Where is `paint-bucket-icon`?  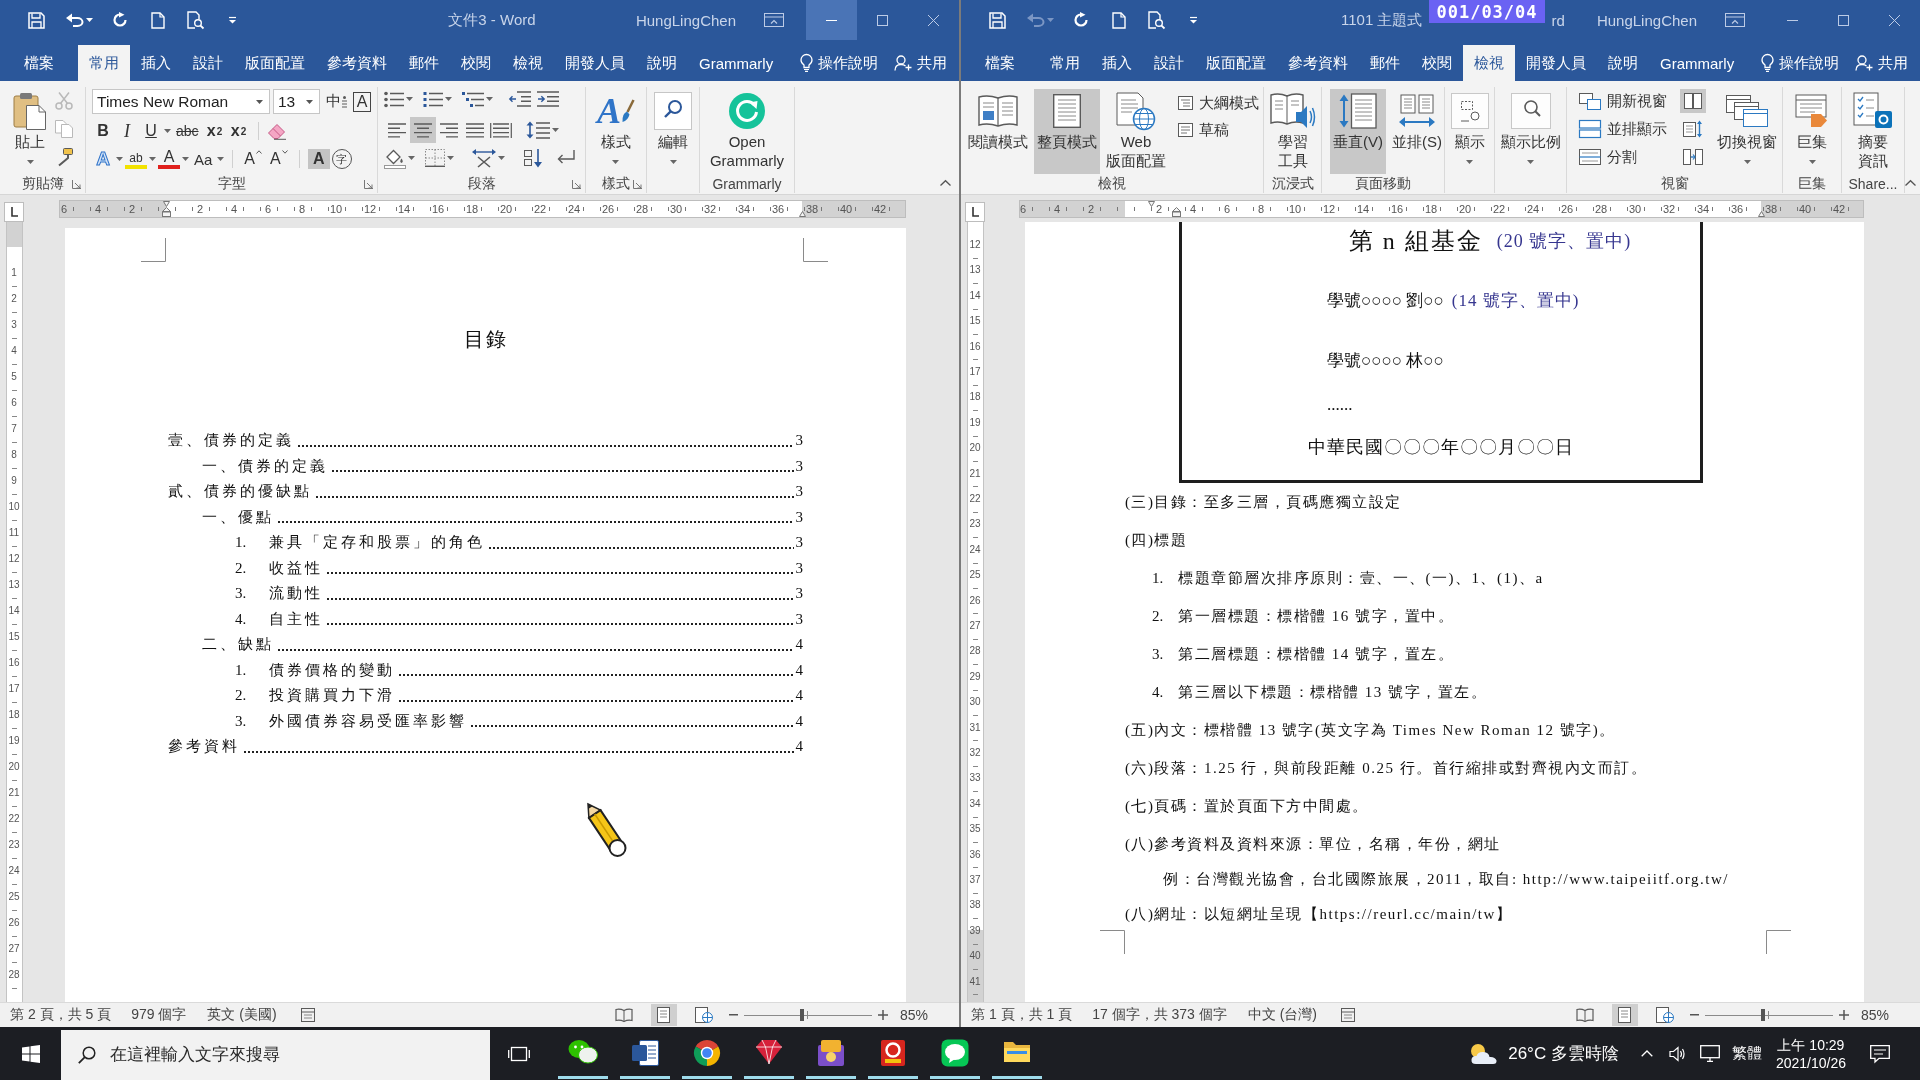 paint-bucket-icon is located at coordinates (395, 158).